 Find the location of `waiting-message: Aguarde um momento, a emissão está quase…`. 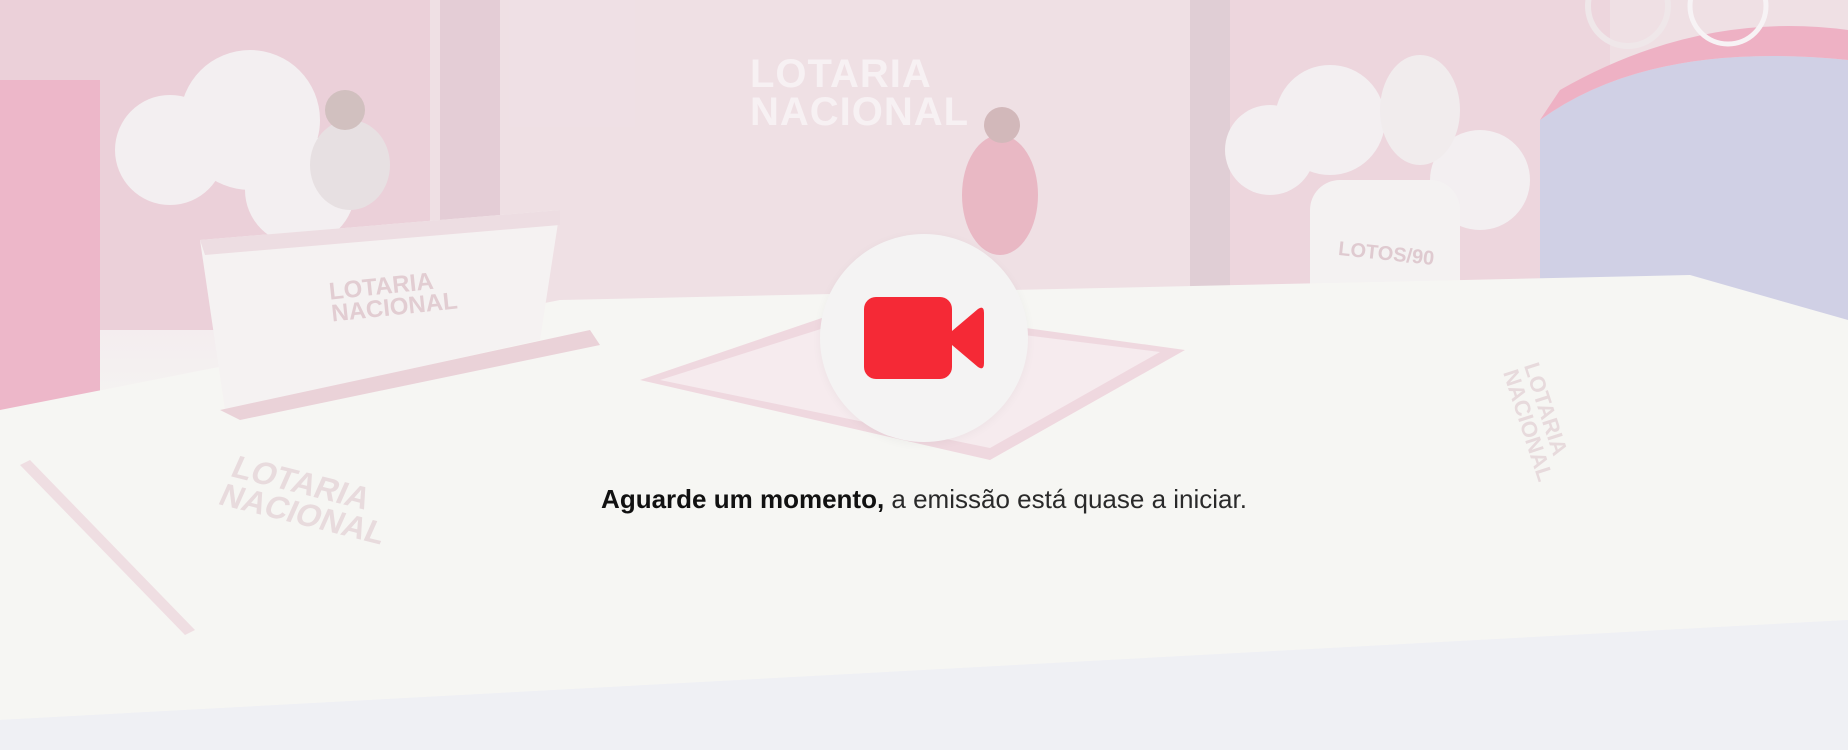

waiting-message: Aguarde um momento, a emissão está quase… is located at coordinates (924, 499).